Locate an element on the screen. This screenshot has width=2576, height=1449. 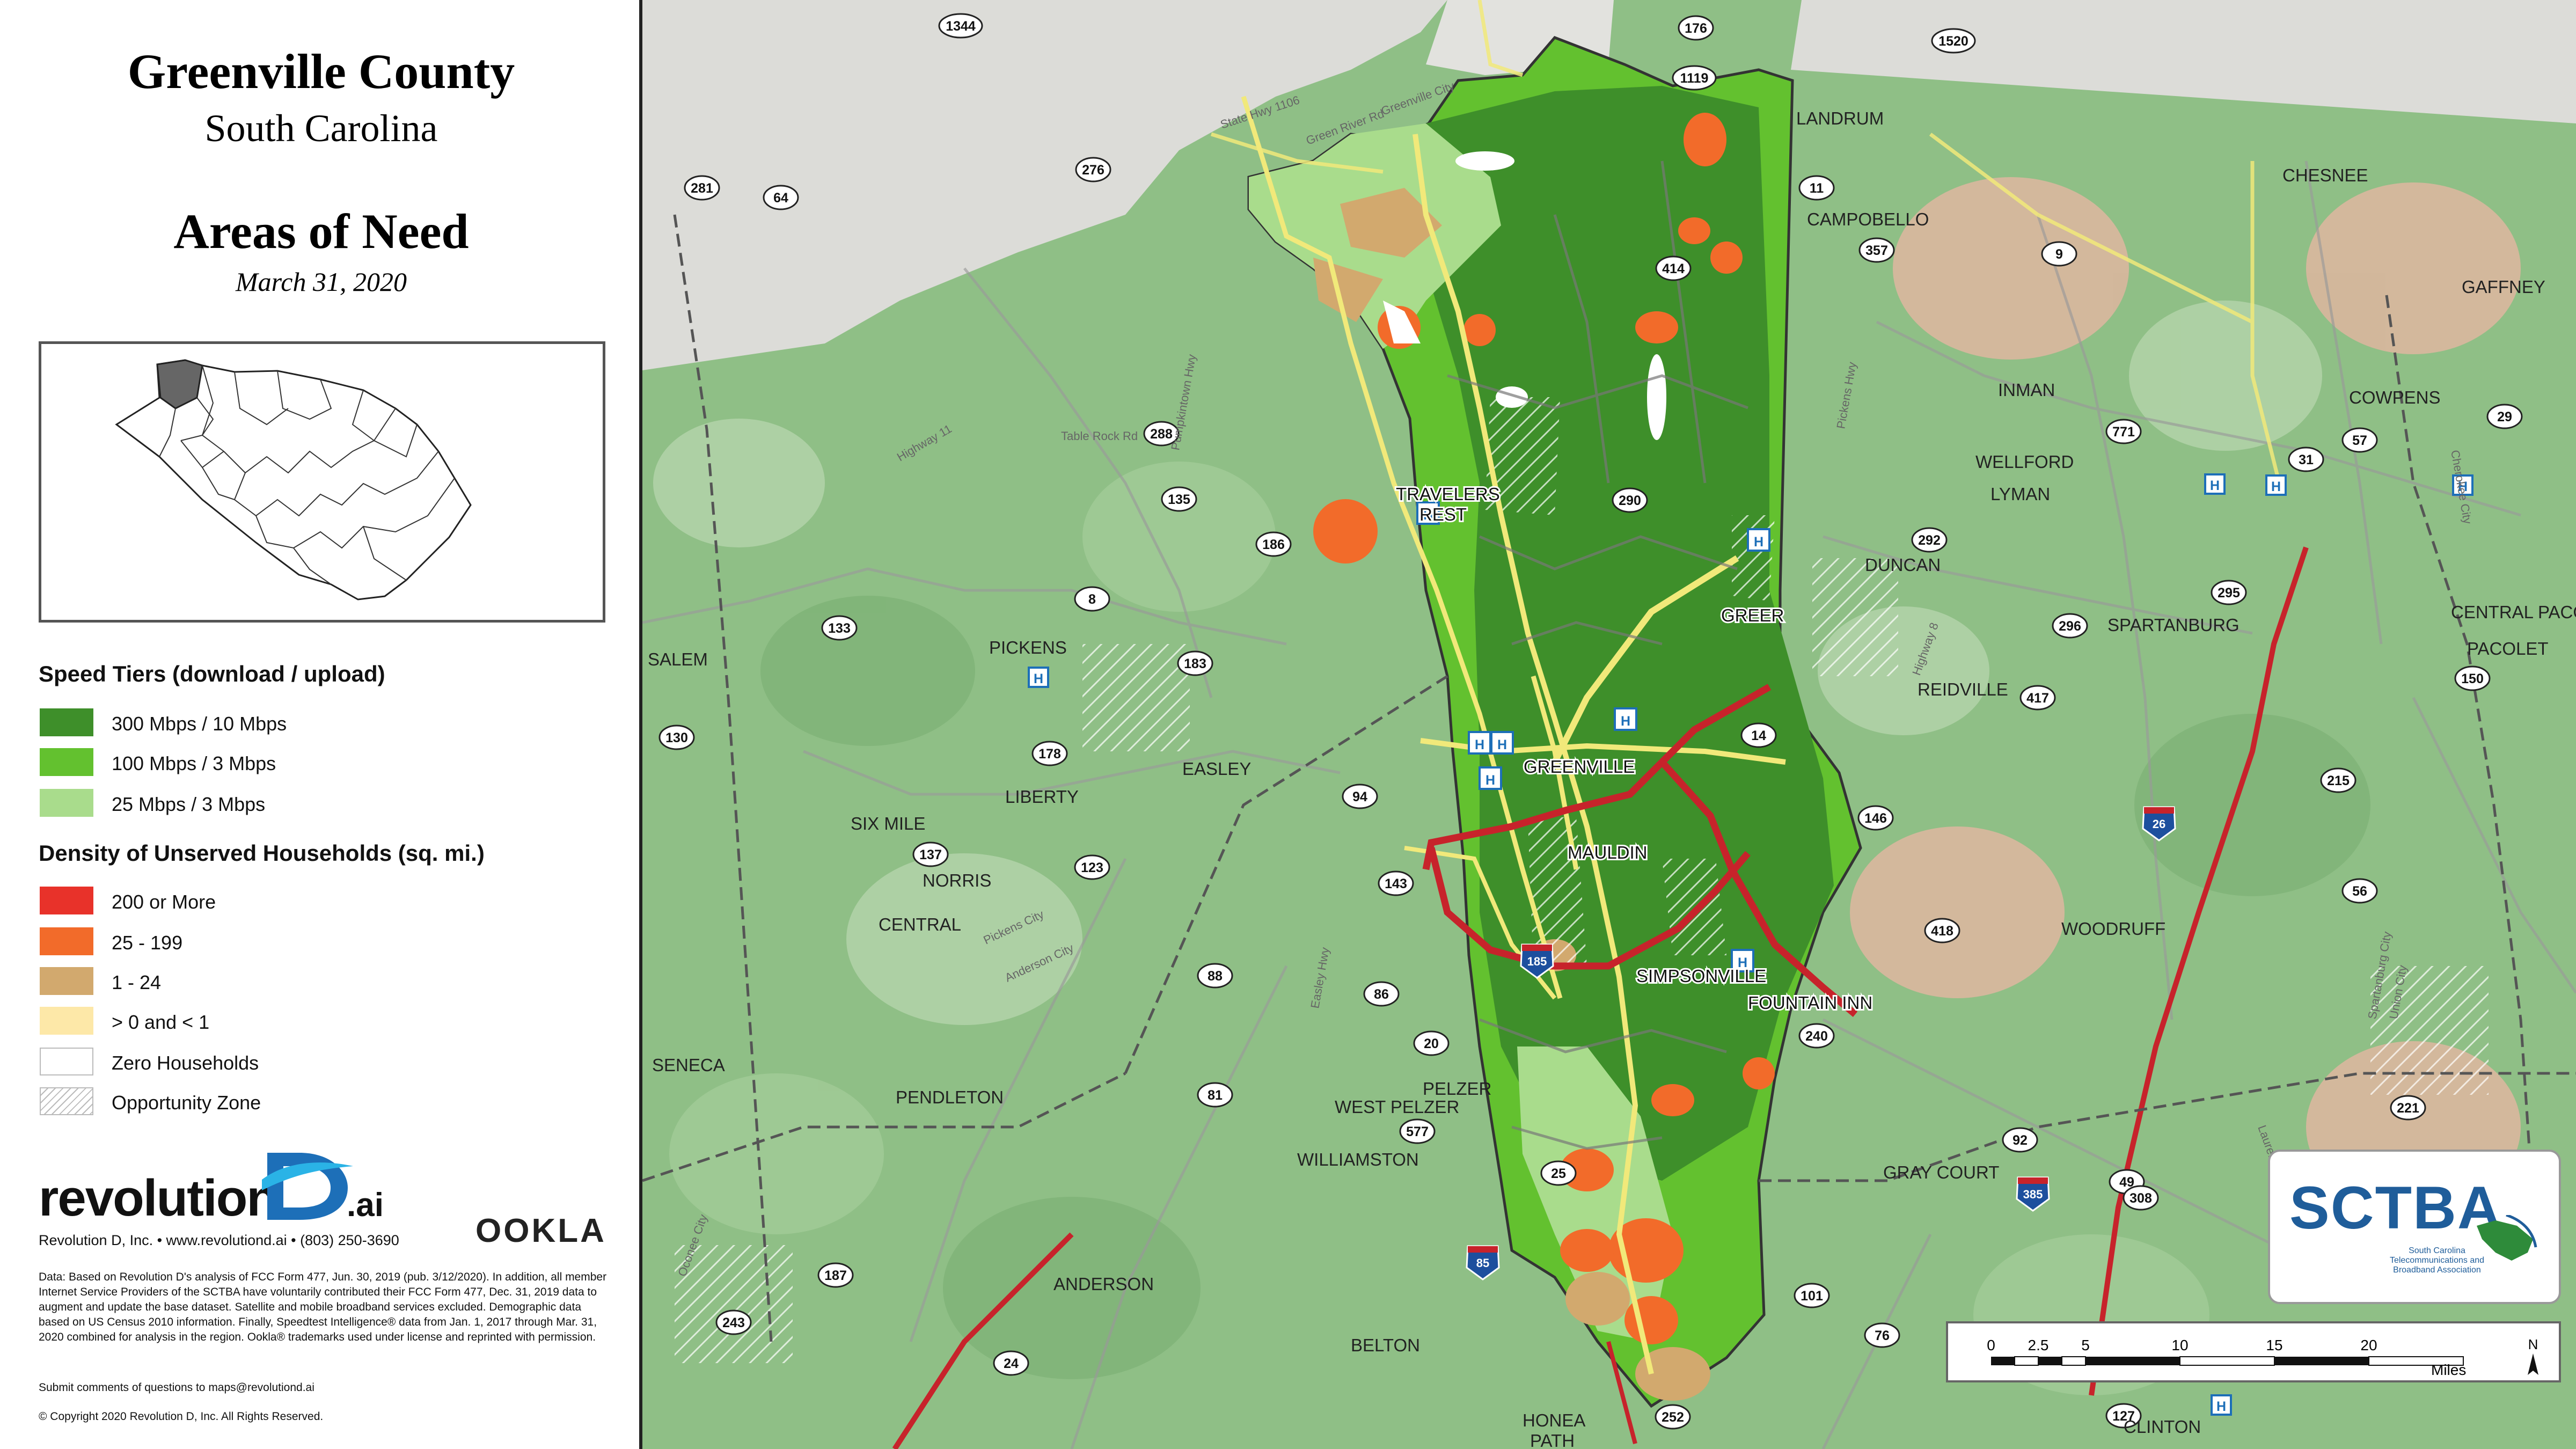
legend-swatch-zero is located at coordinates (66, 1061).